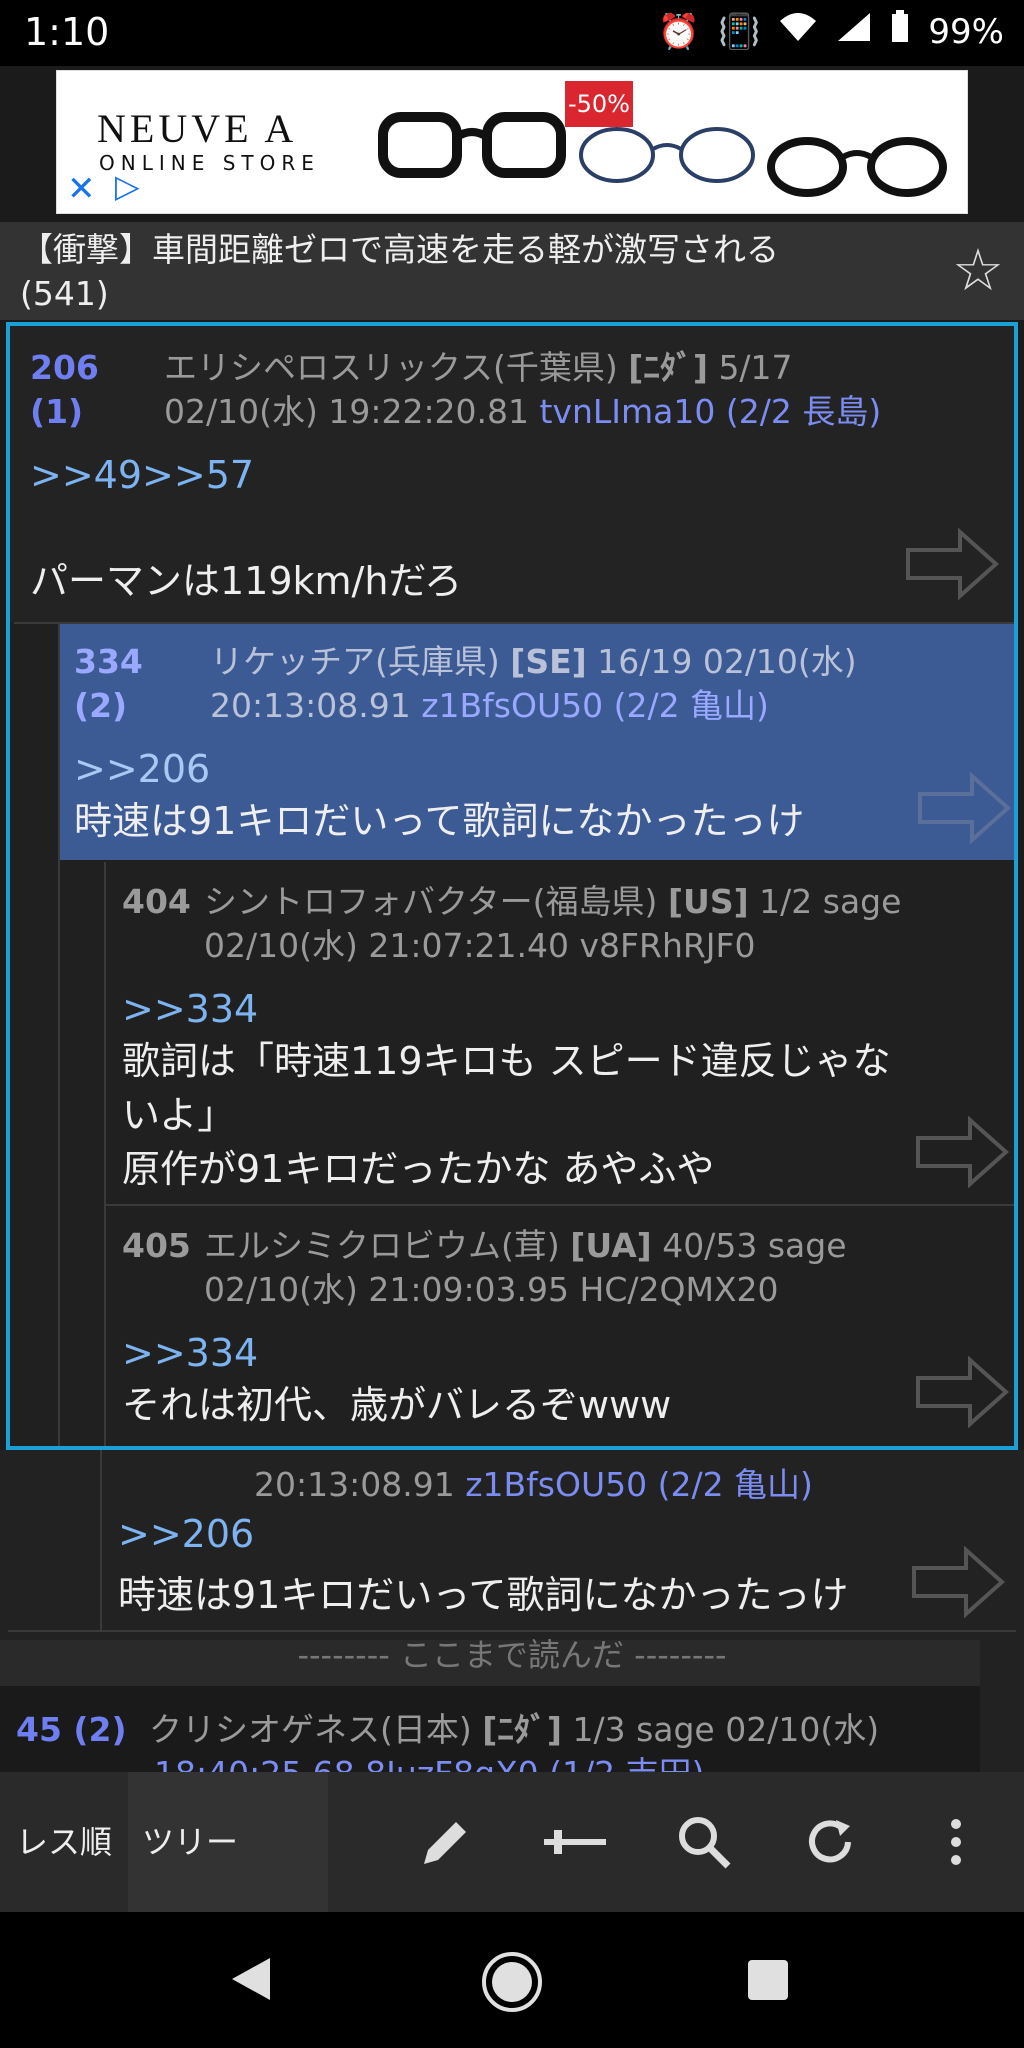 This screenshot has width=1024, height=2048. What do you see at coordinates (726, 1729) in the screenshot?
I see `next-post-meta: 1/3 sage 02/10(水)` at bounding box center [726, 1729].